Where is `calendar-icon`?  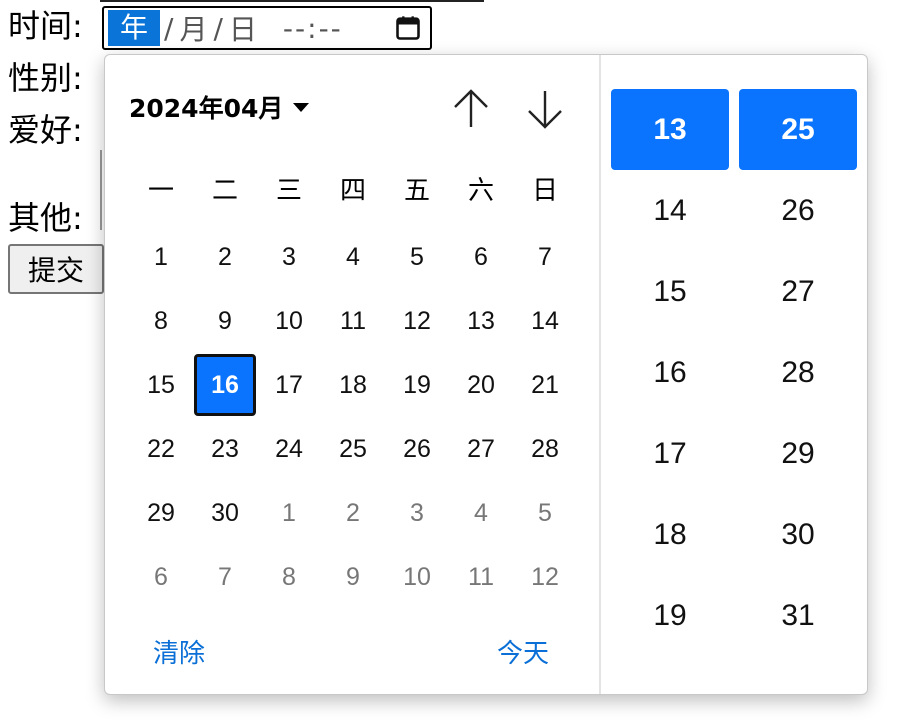 calendar-icon is located at coordinates (408, 28).